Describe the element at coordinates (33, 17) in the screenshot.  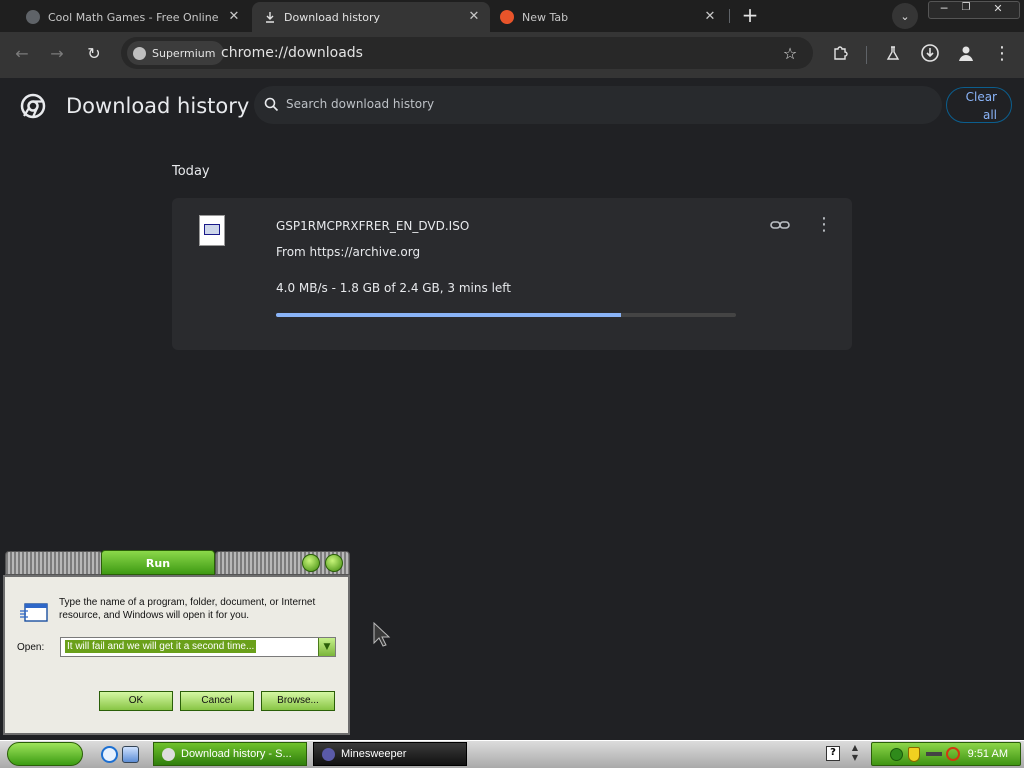
I see `globe-icon` at that location.